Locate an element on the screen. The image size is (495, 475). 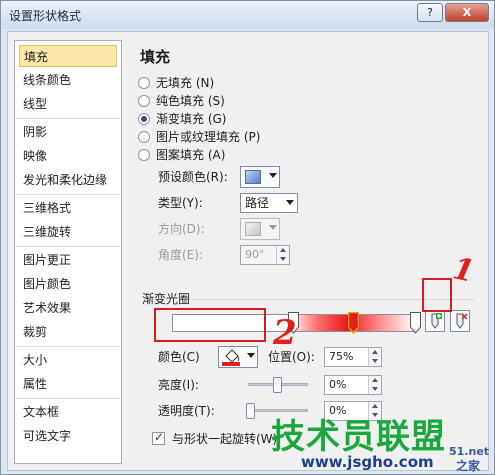
rotate-with-shape-label: 与形状一起旋转(W) is located at coordinates (225, 439).